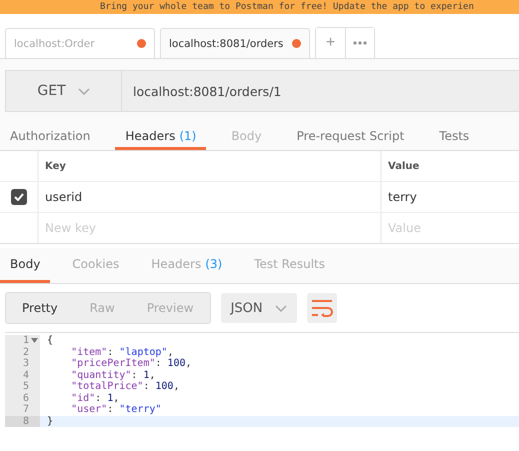  Describe the element at coordinates (25, 375) in the screenshot. I see `line-number: 4` at that location.